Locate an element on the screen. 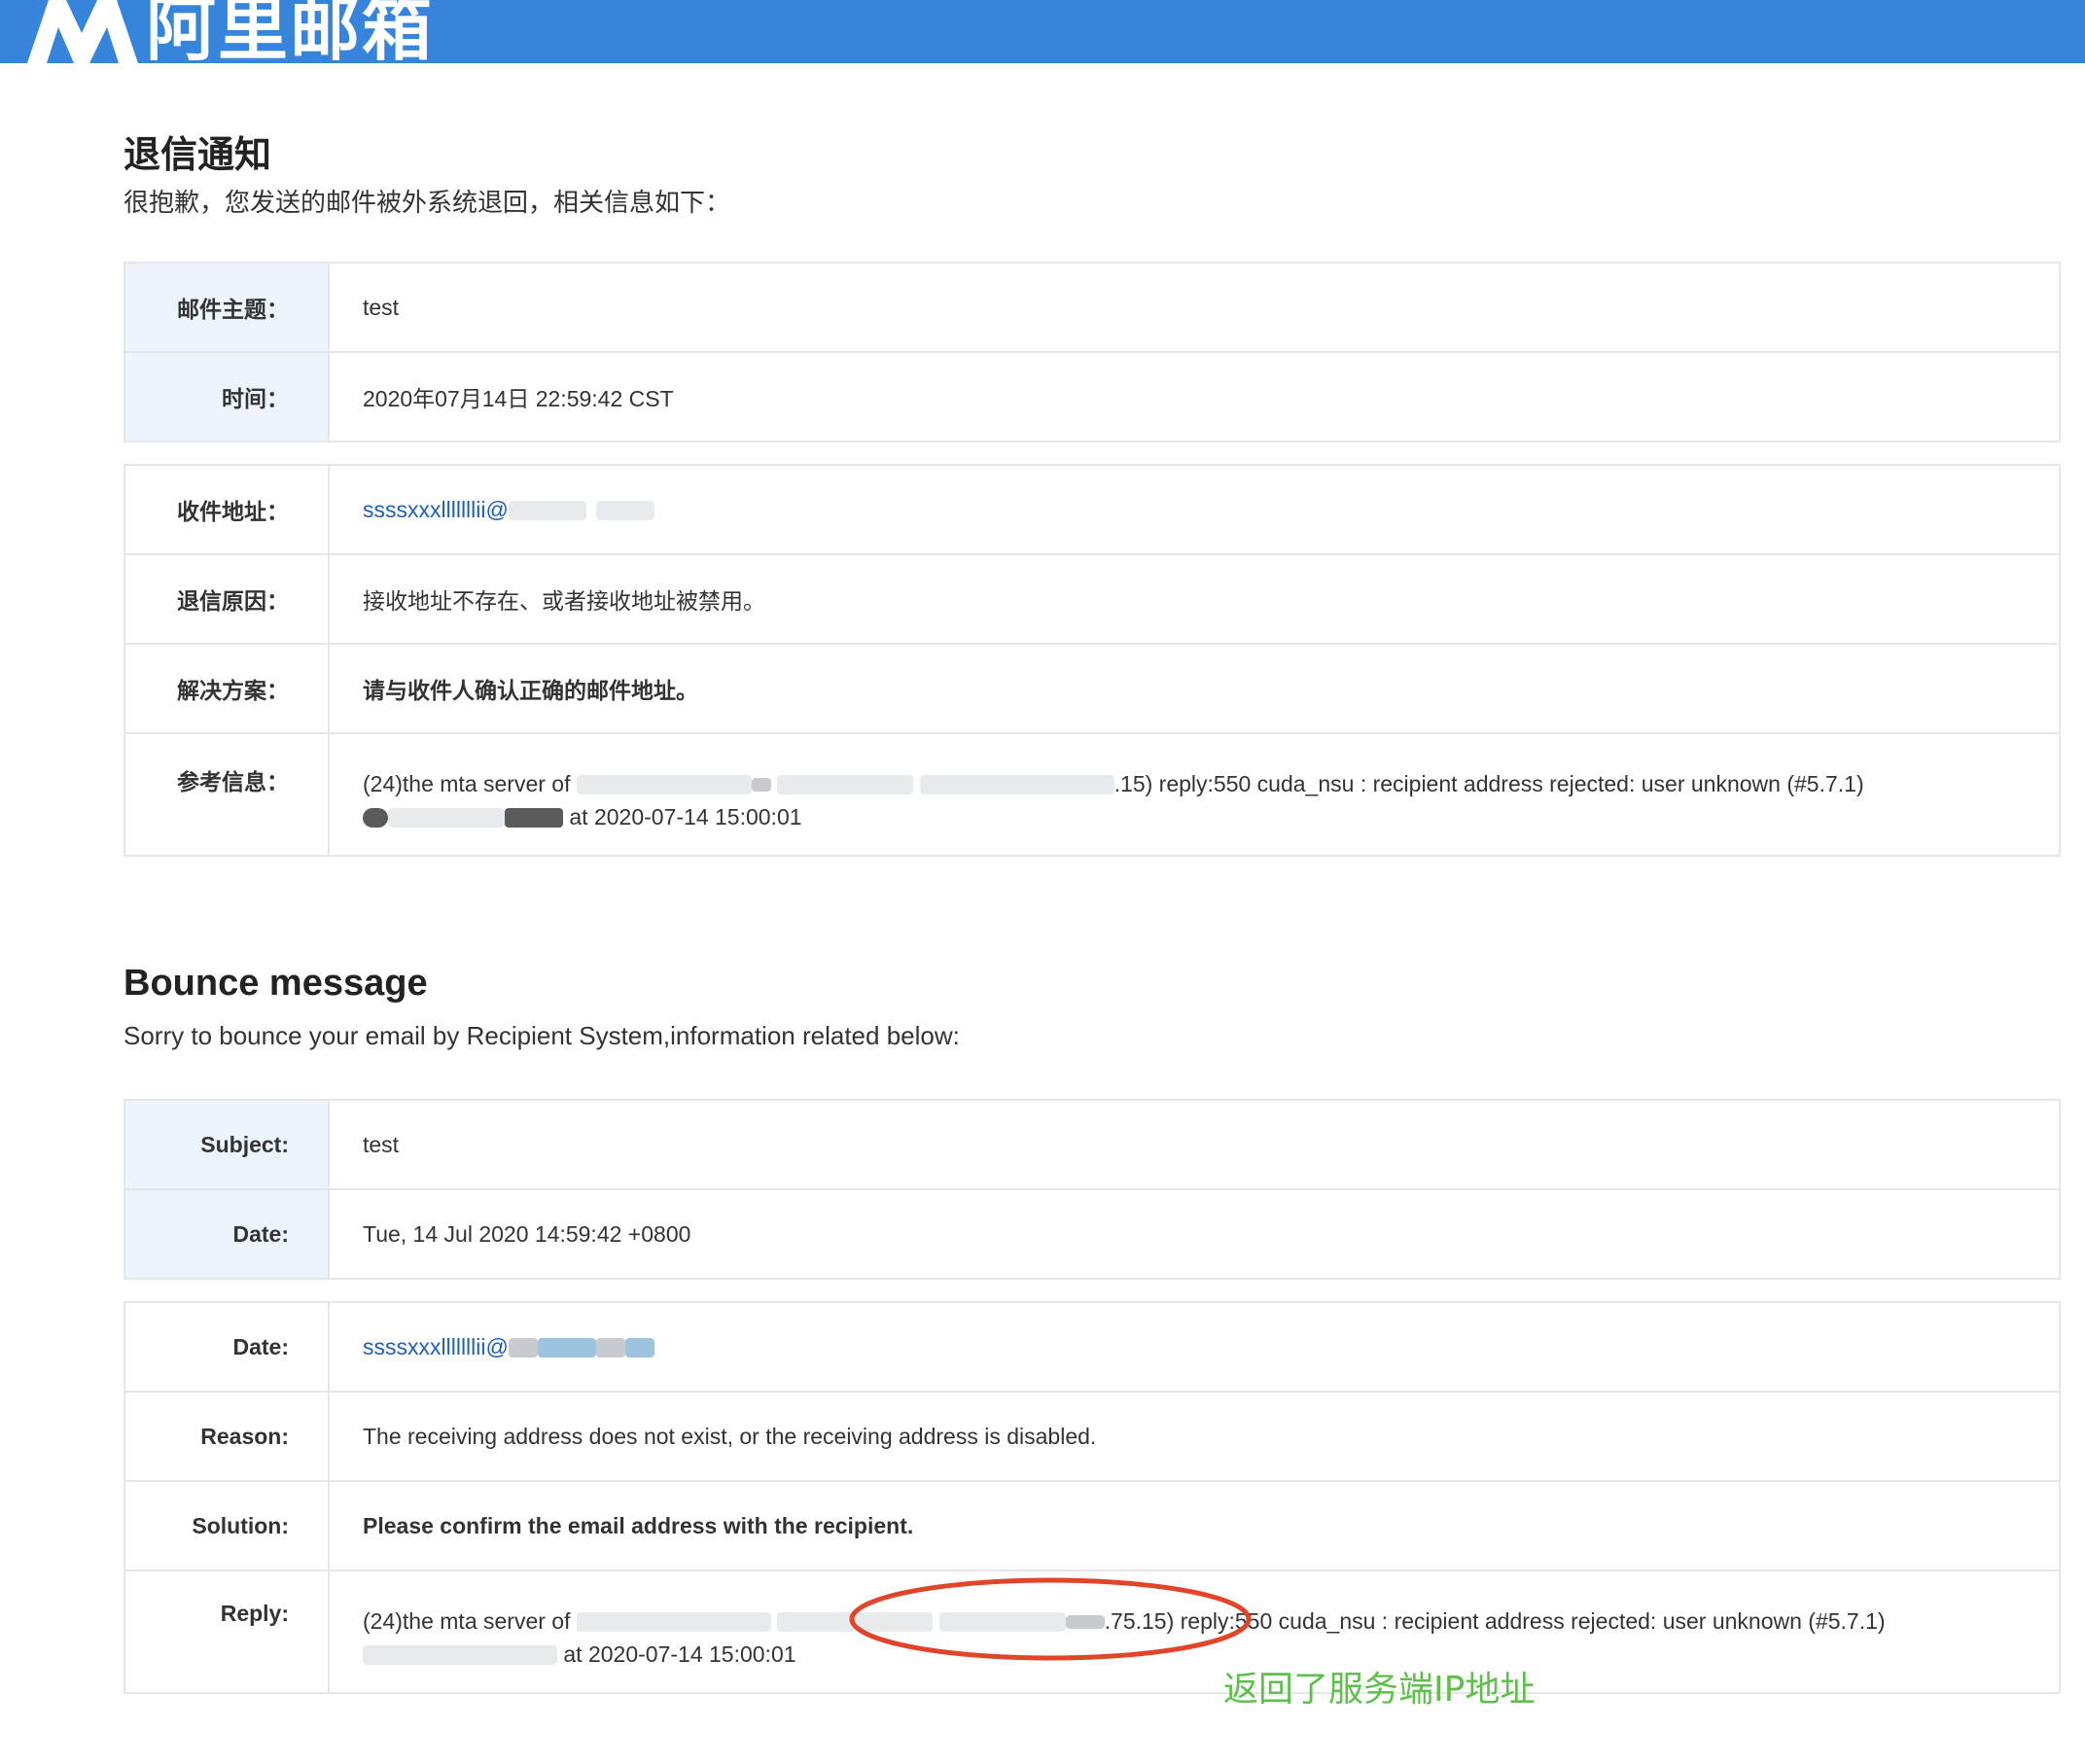 Image resolution: width=2085 pixels, height=1764 pixels. ref-line1-ip-tail: .15) is located at coordinates (1133, 783).